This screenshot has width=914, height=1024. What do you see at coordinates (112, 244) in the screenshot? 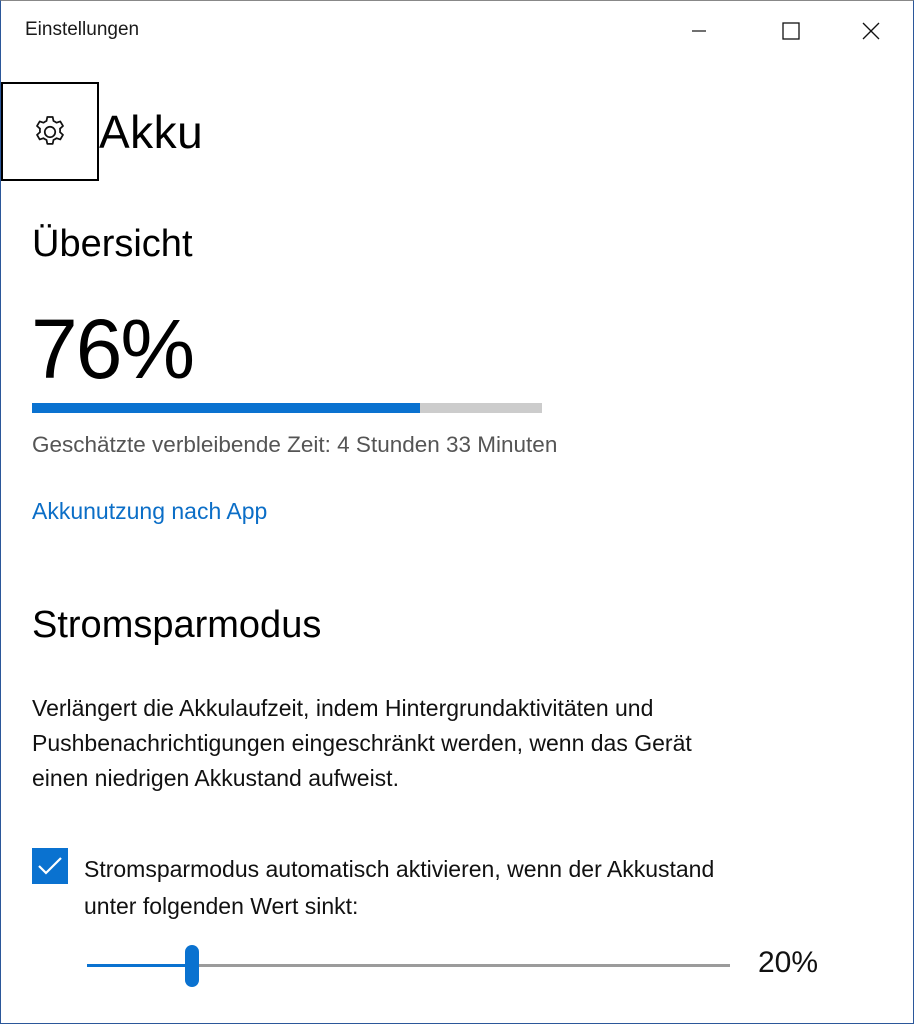
I see `overview-heading: Übersicht` at bounding box center [112, 244].